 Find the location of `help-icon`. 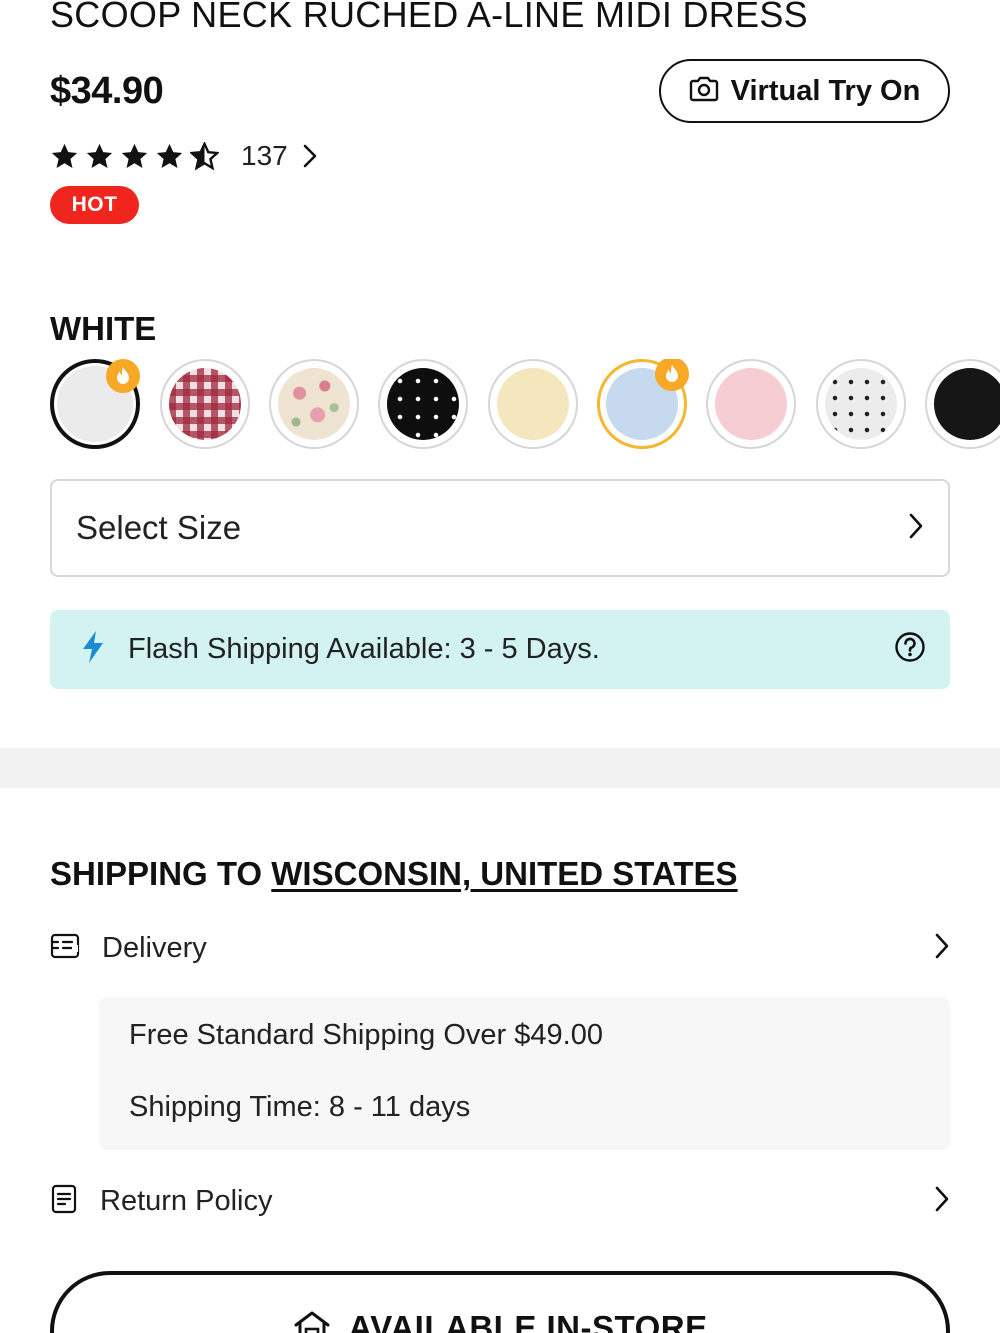

help-icon is located at coordinates (910, 649).